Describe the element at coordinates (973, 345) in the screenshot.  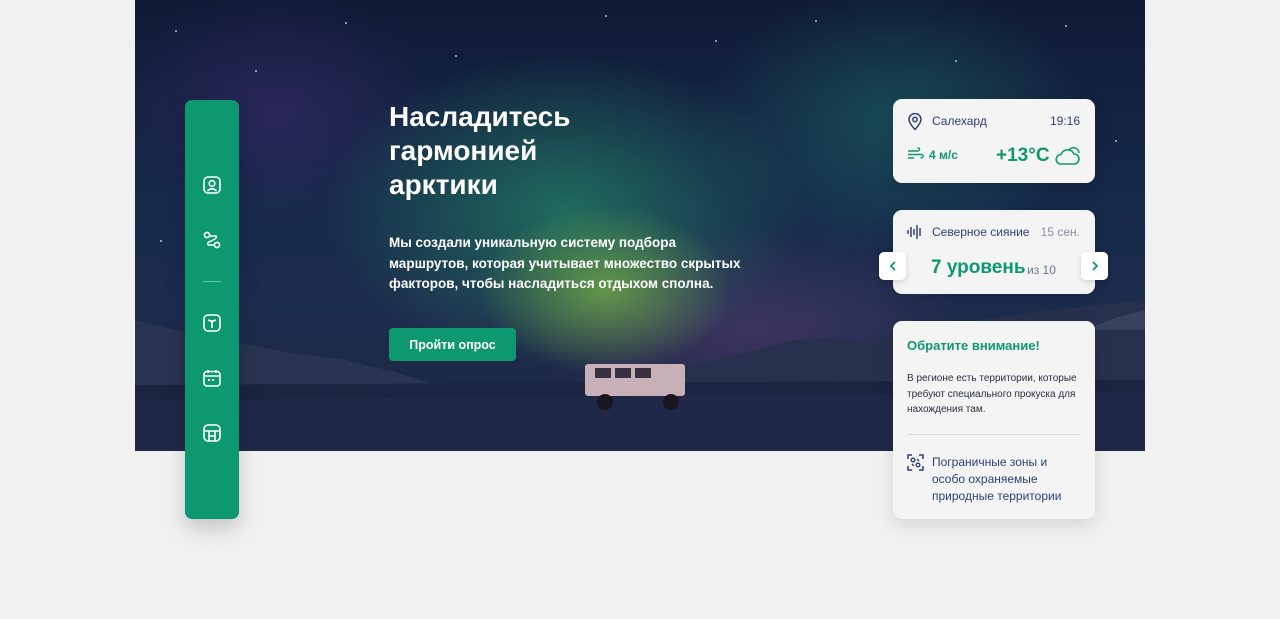
I see `notice-title: Обратите внимание!` at that location.